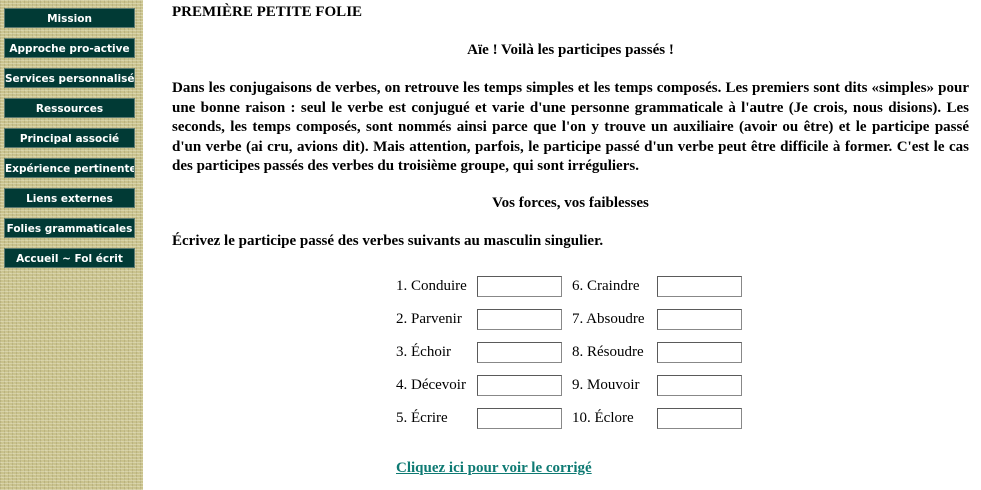 The height and width of the screenshot is (490, 981). Describe the element at coordinates (431, 286) in the screenshot. I see `verb-label-1: 1. Conduire` at that location.